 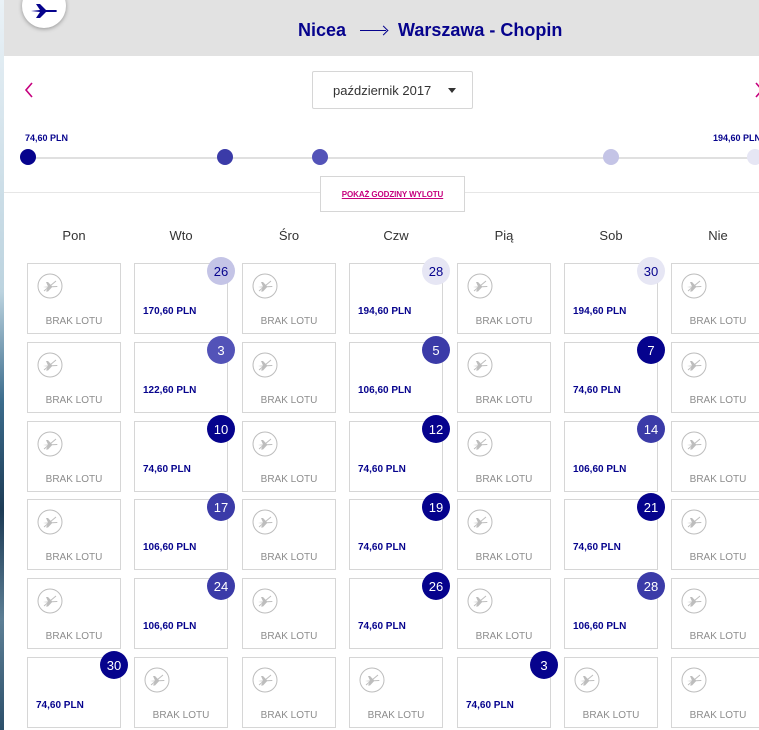 What do you see at coordinates (399, 453) in the screenshot?
I see `calendar-day-cell: 74,60 PLN 12` at bounding box center [399, 453].